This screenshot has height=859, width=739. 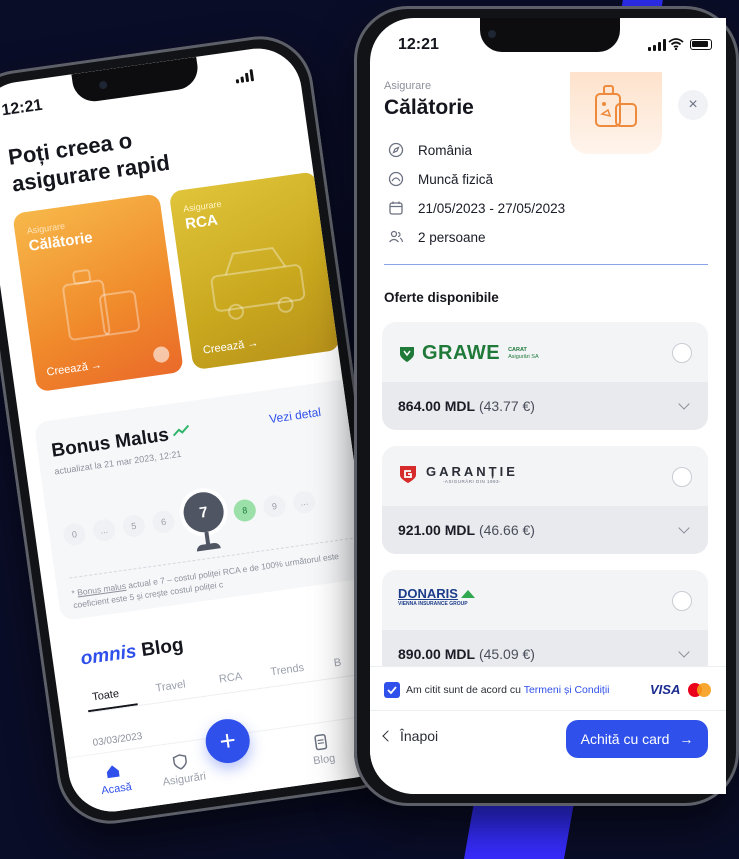 I want to click on detail-work: Muncă fizică, so click(x=440, y=179).